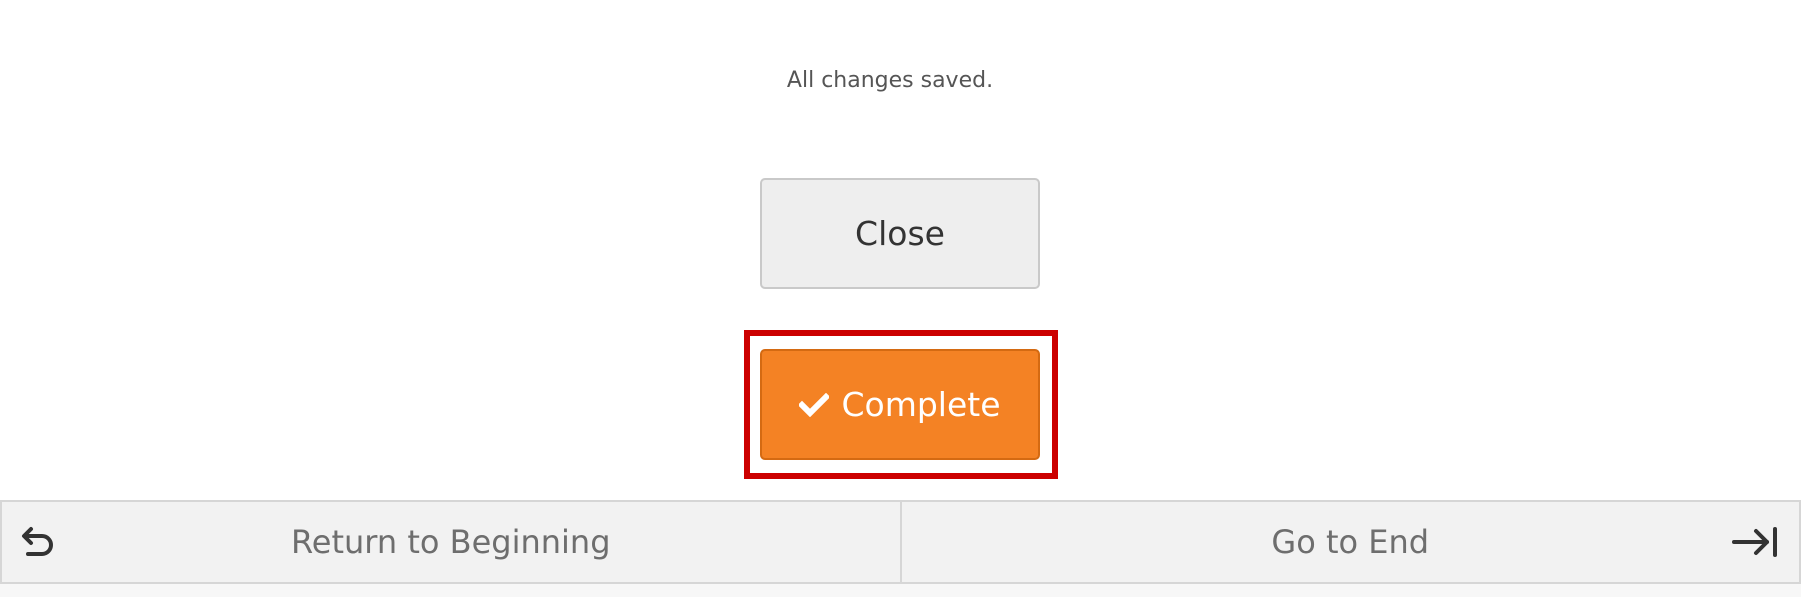 The width and height of the screenshot is (1801, 597). Describe the element at coordinates (38, 542) in the screenshot. I see `undo-arrow-icon` at that location.